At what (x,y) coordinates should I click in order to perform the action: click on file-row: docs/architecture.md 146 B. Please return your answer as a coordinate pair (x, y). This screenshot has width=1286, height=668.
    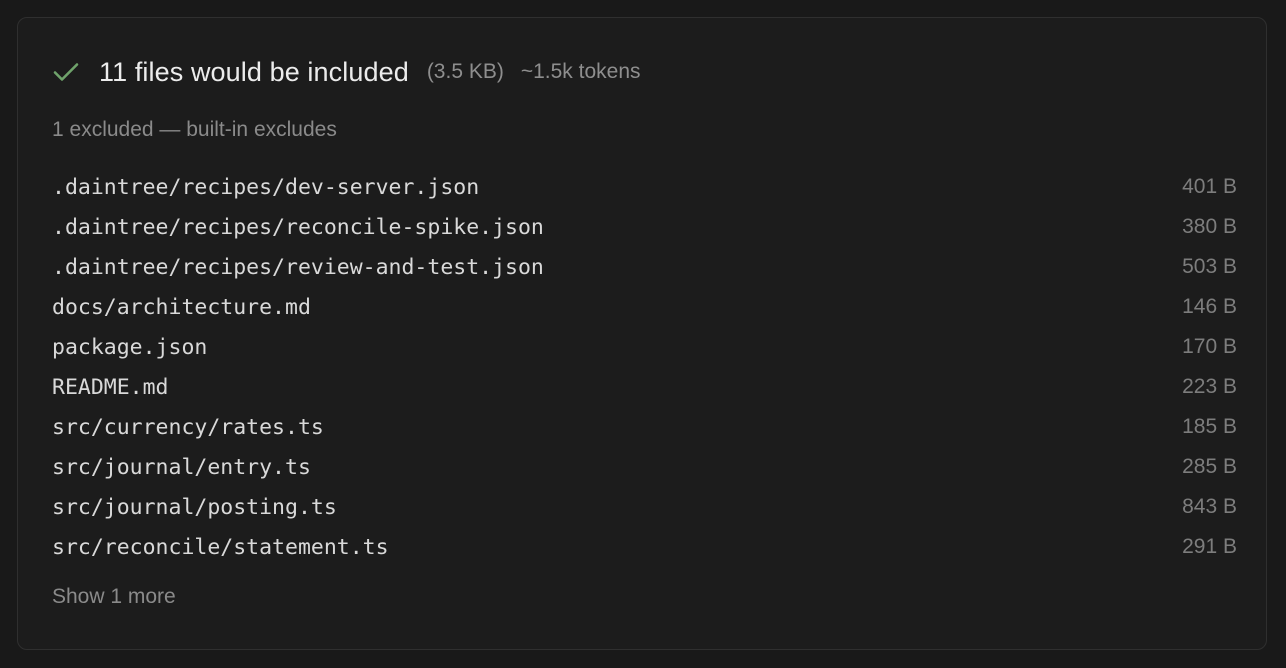
    Looking at the image, I should click on (644, 307).